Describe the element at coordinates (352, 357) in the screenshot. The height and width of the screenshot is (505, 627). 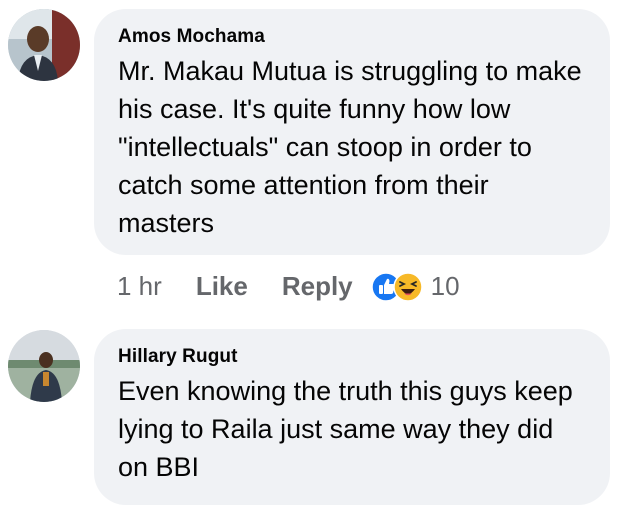
I see `comment-author: Hillary Rugut` at that location.